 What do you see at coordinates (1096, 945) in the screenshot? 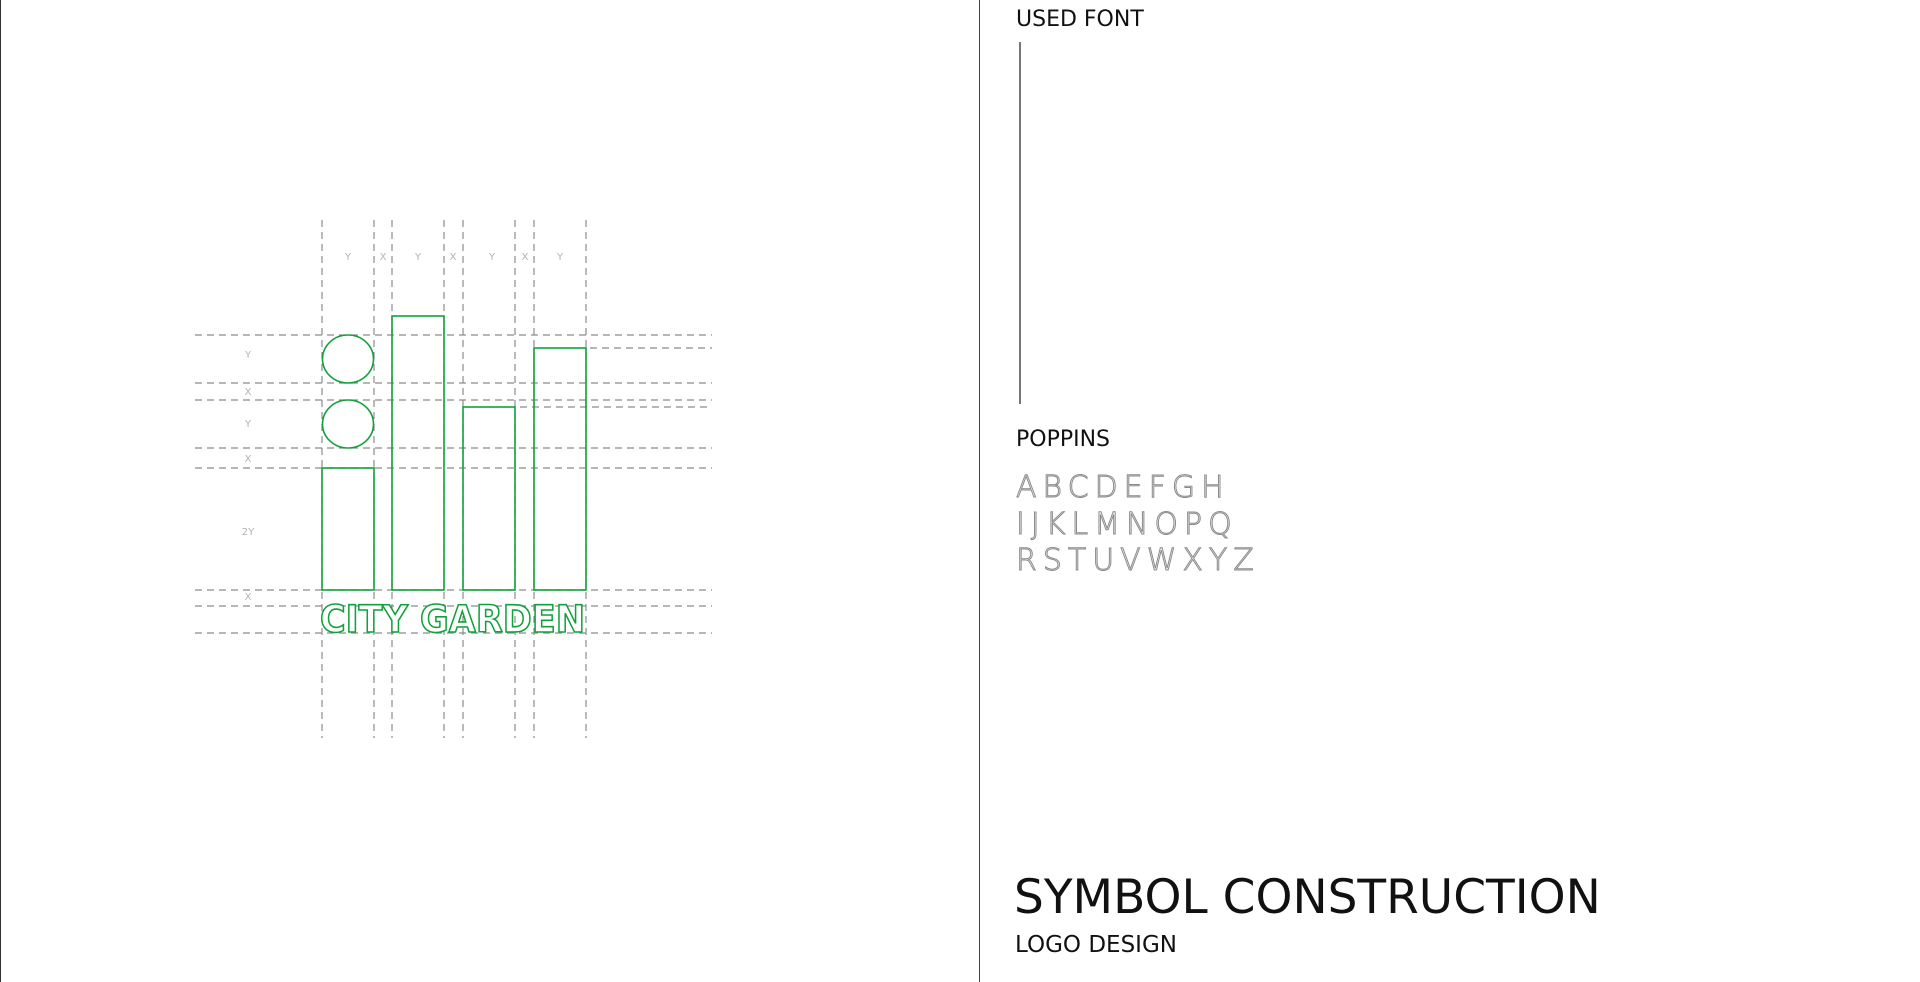
I see `page-subtitle: LOGO DESIGN` at bounding box center [1096, 945].